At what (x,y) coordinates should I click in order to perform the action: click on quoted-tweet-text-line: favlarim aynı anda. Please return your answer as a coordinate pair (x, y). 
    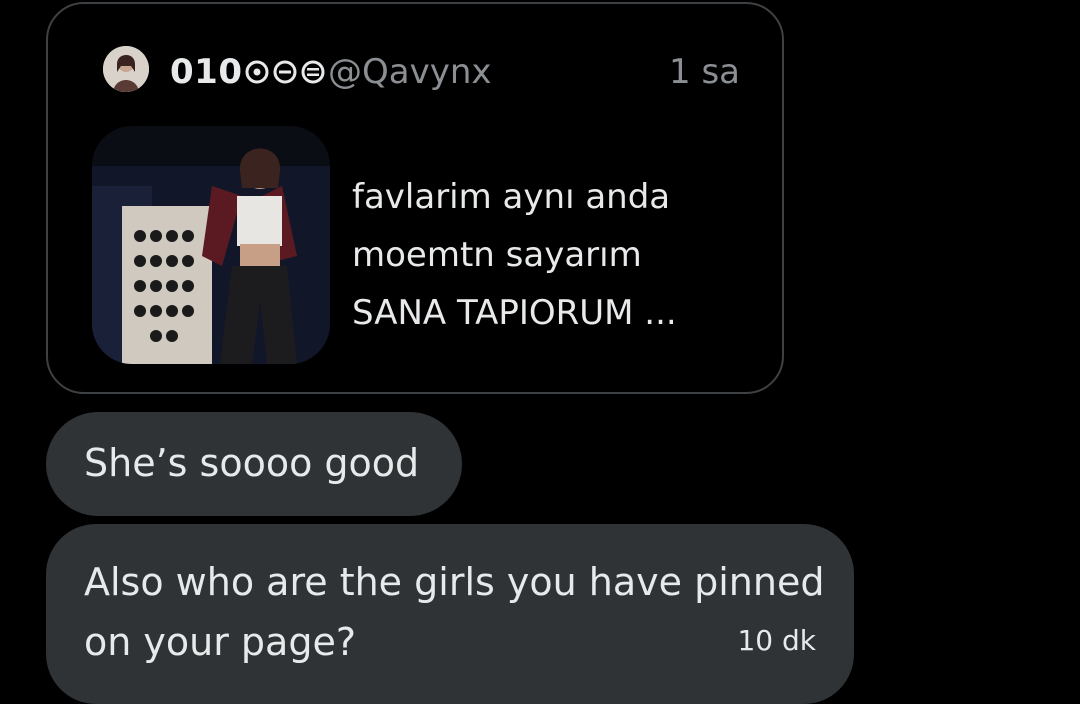
    Looking at the image, I should click on (511, 197).